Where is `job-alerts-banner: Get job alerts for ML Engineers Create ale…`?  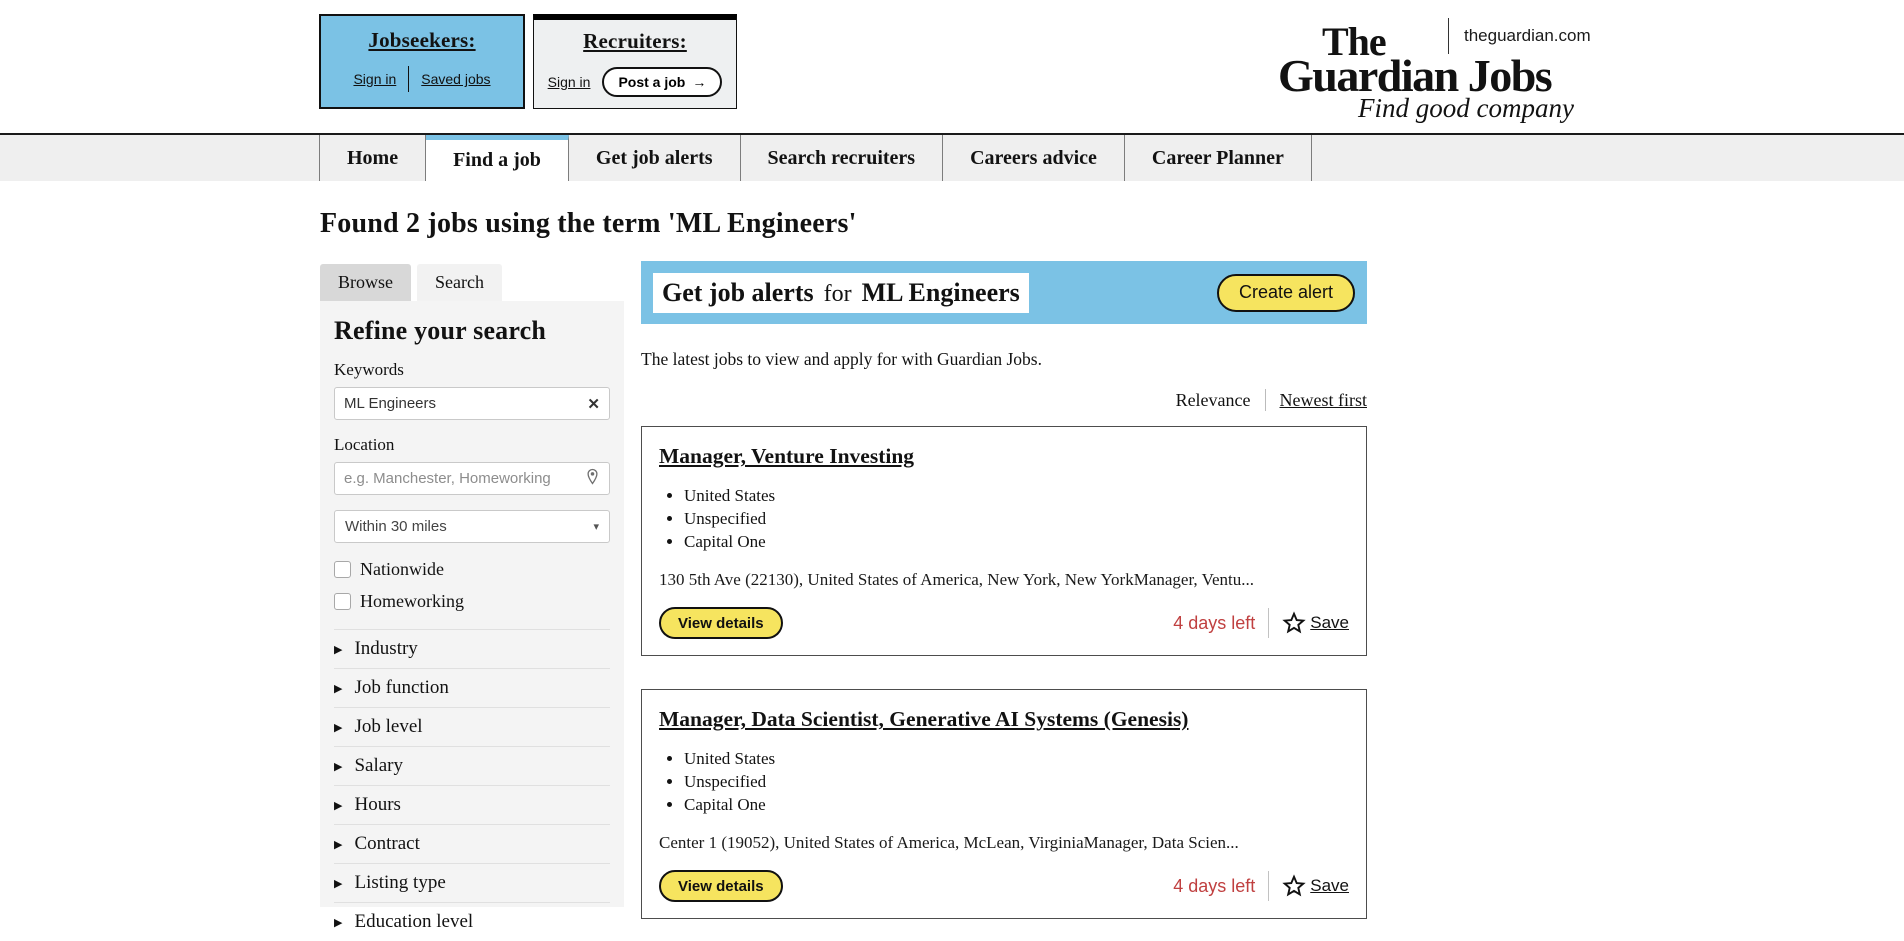
job-alerts-banner: Get job alerts for ML Engineers Create ale… is located at coordinates (1004, 292).